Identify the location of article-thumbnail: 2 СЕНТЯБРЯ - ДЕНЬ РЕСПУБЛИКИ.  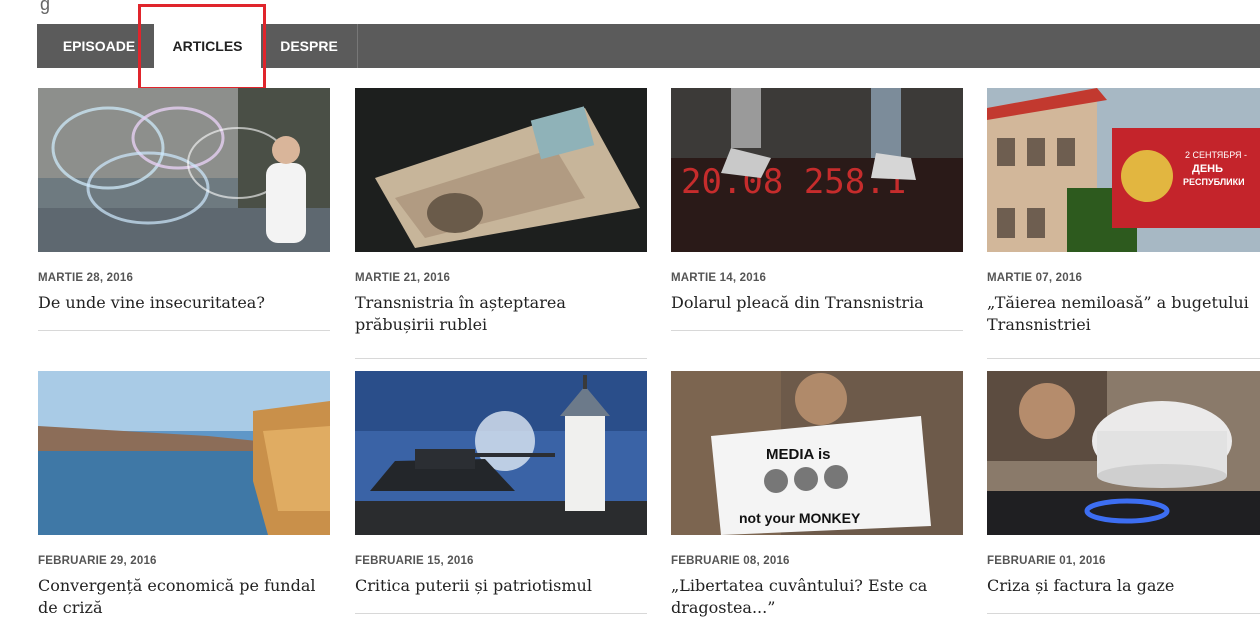
(1123, 170).